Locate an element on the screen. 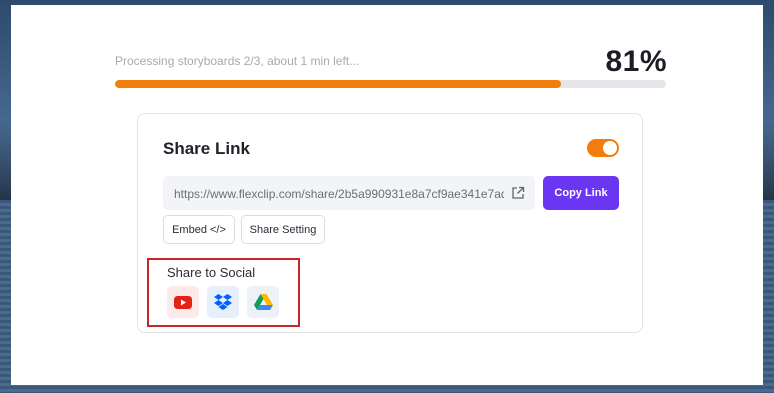  dropbox-icon is located at coordinates (223, 302).